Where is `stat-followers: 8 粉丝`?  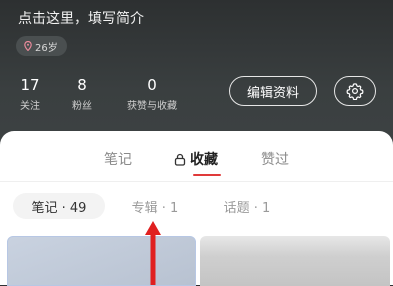
stat-followers: 8 粉丝 is located at coordinates (82, 94).